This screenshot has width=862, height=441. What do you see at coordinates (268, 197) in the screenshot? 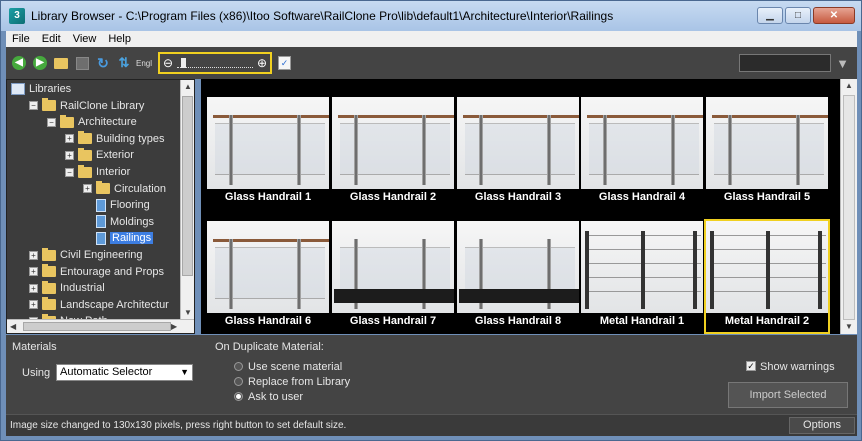
I see `thumbnail-label: Glass Handrail 1` at bounding box center [268, 197].